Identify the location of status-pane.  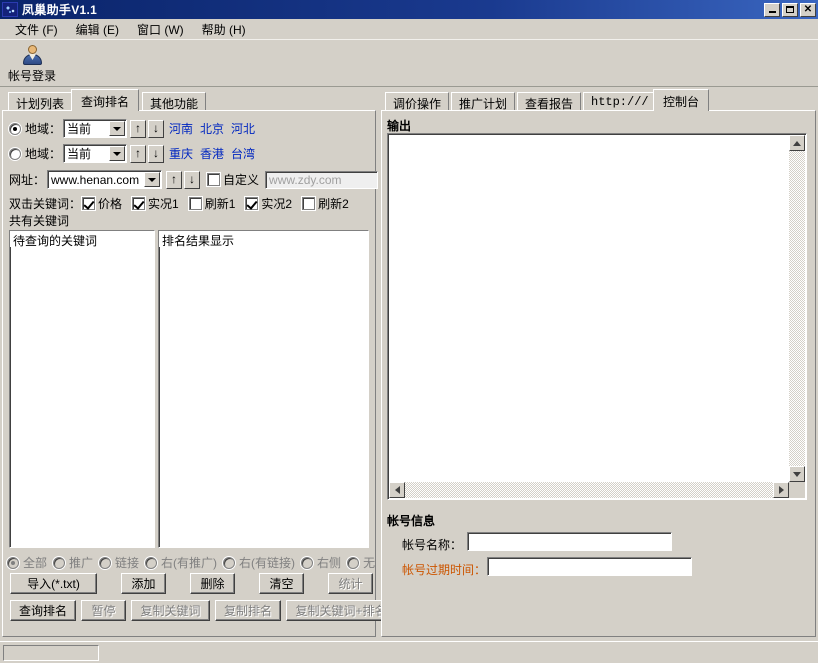
(51, 653).